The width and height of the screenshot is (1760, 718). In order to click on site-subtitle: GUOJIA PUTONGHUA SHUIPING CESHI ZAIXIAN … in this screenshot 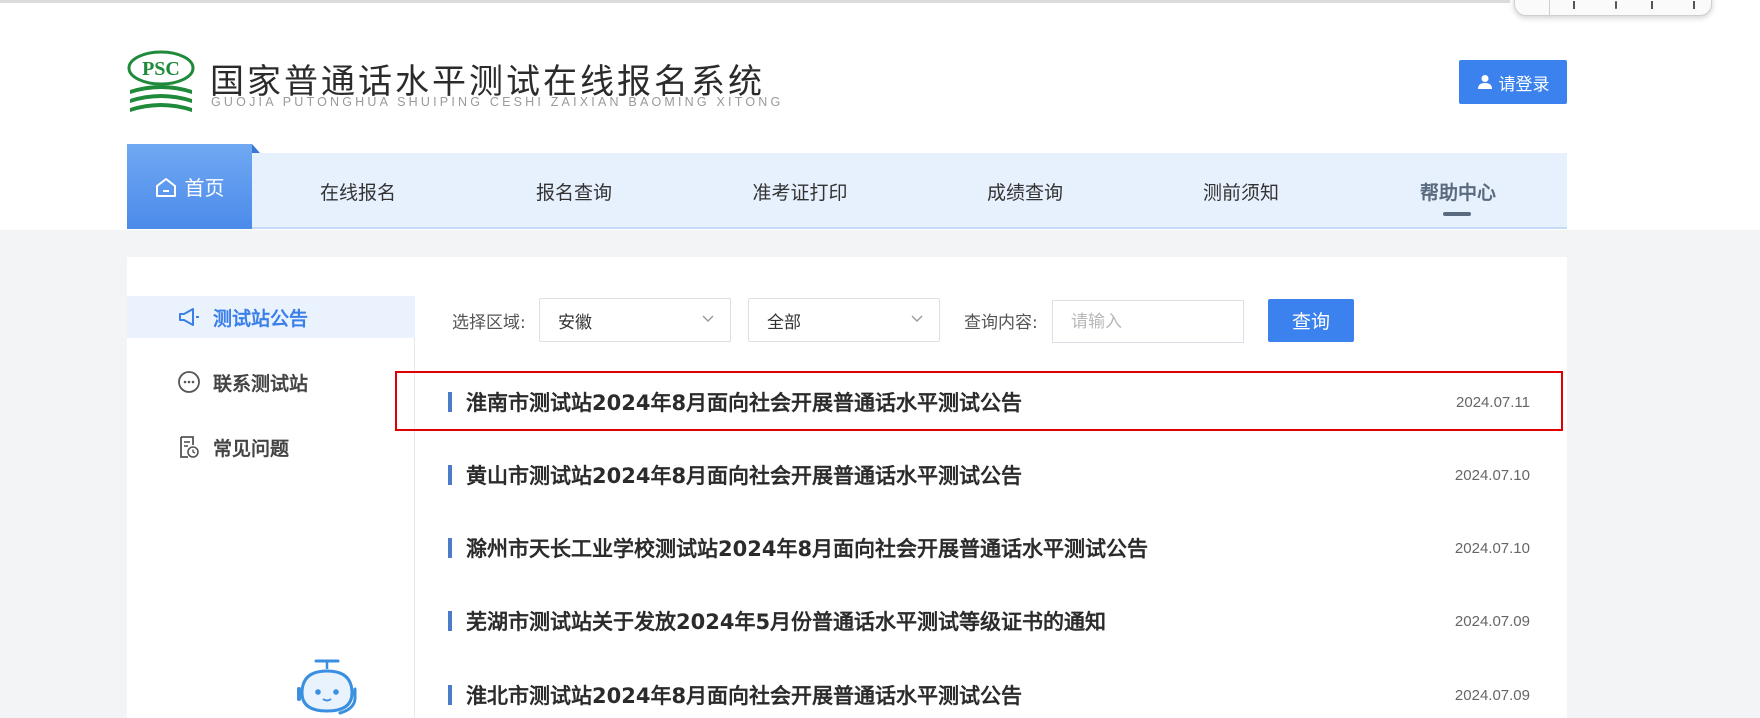, I will do `click(497, 102)`.